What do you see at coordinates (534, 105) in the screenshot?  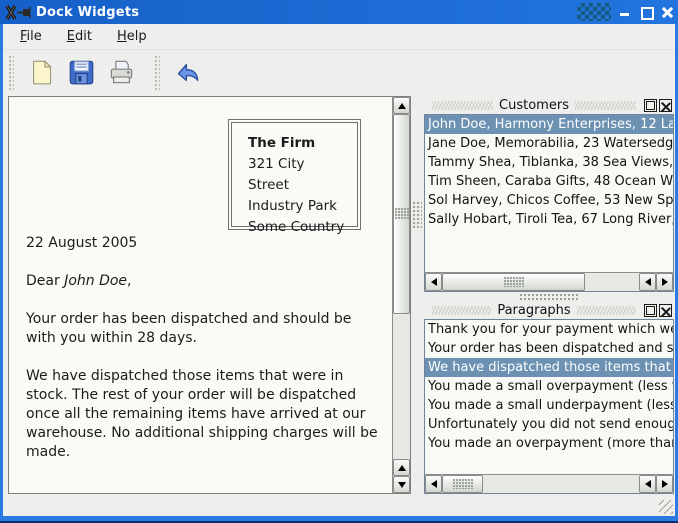 I see `customers-dock-title: Customers` at bounding box center [534, 105].